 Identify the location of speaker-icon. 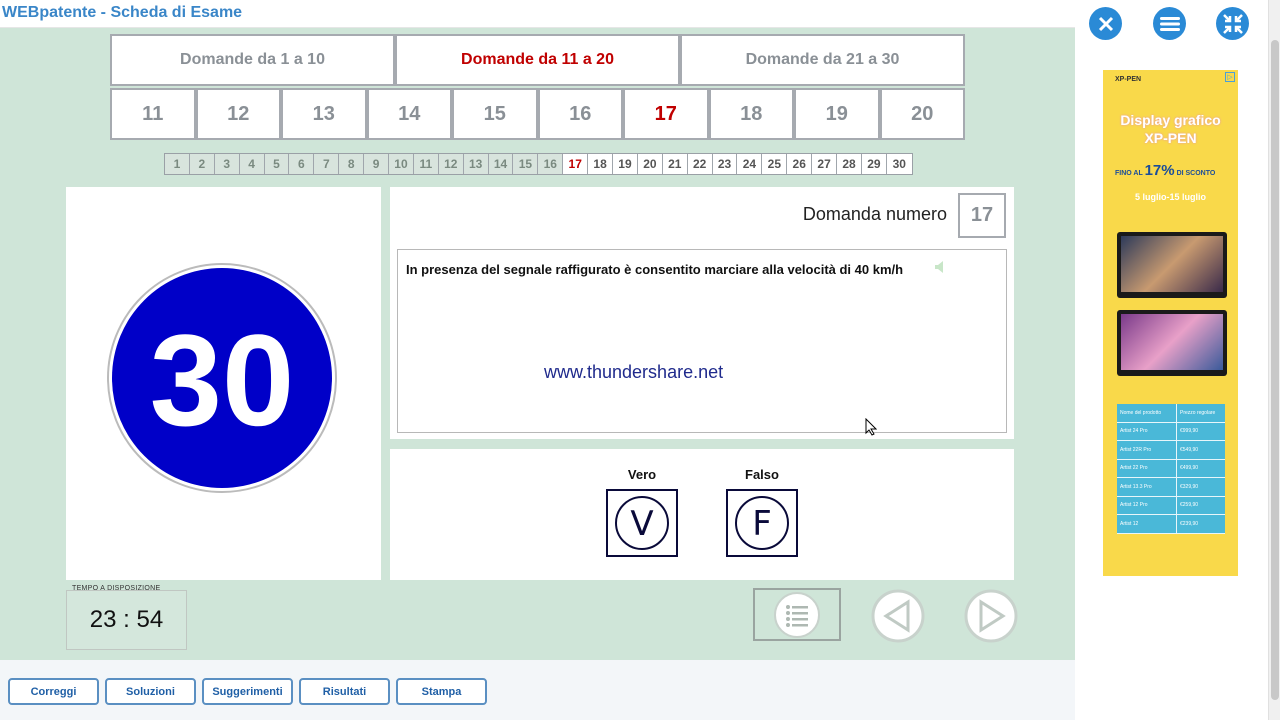
(940, 267).